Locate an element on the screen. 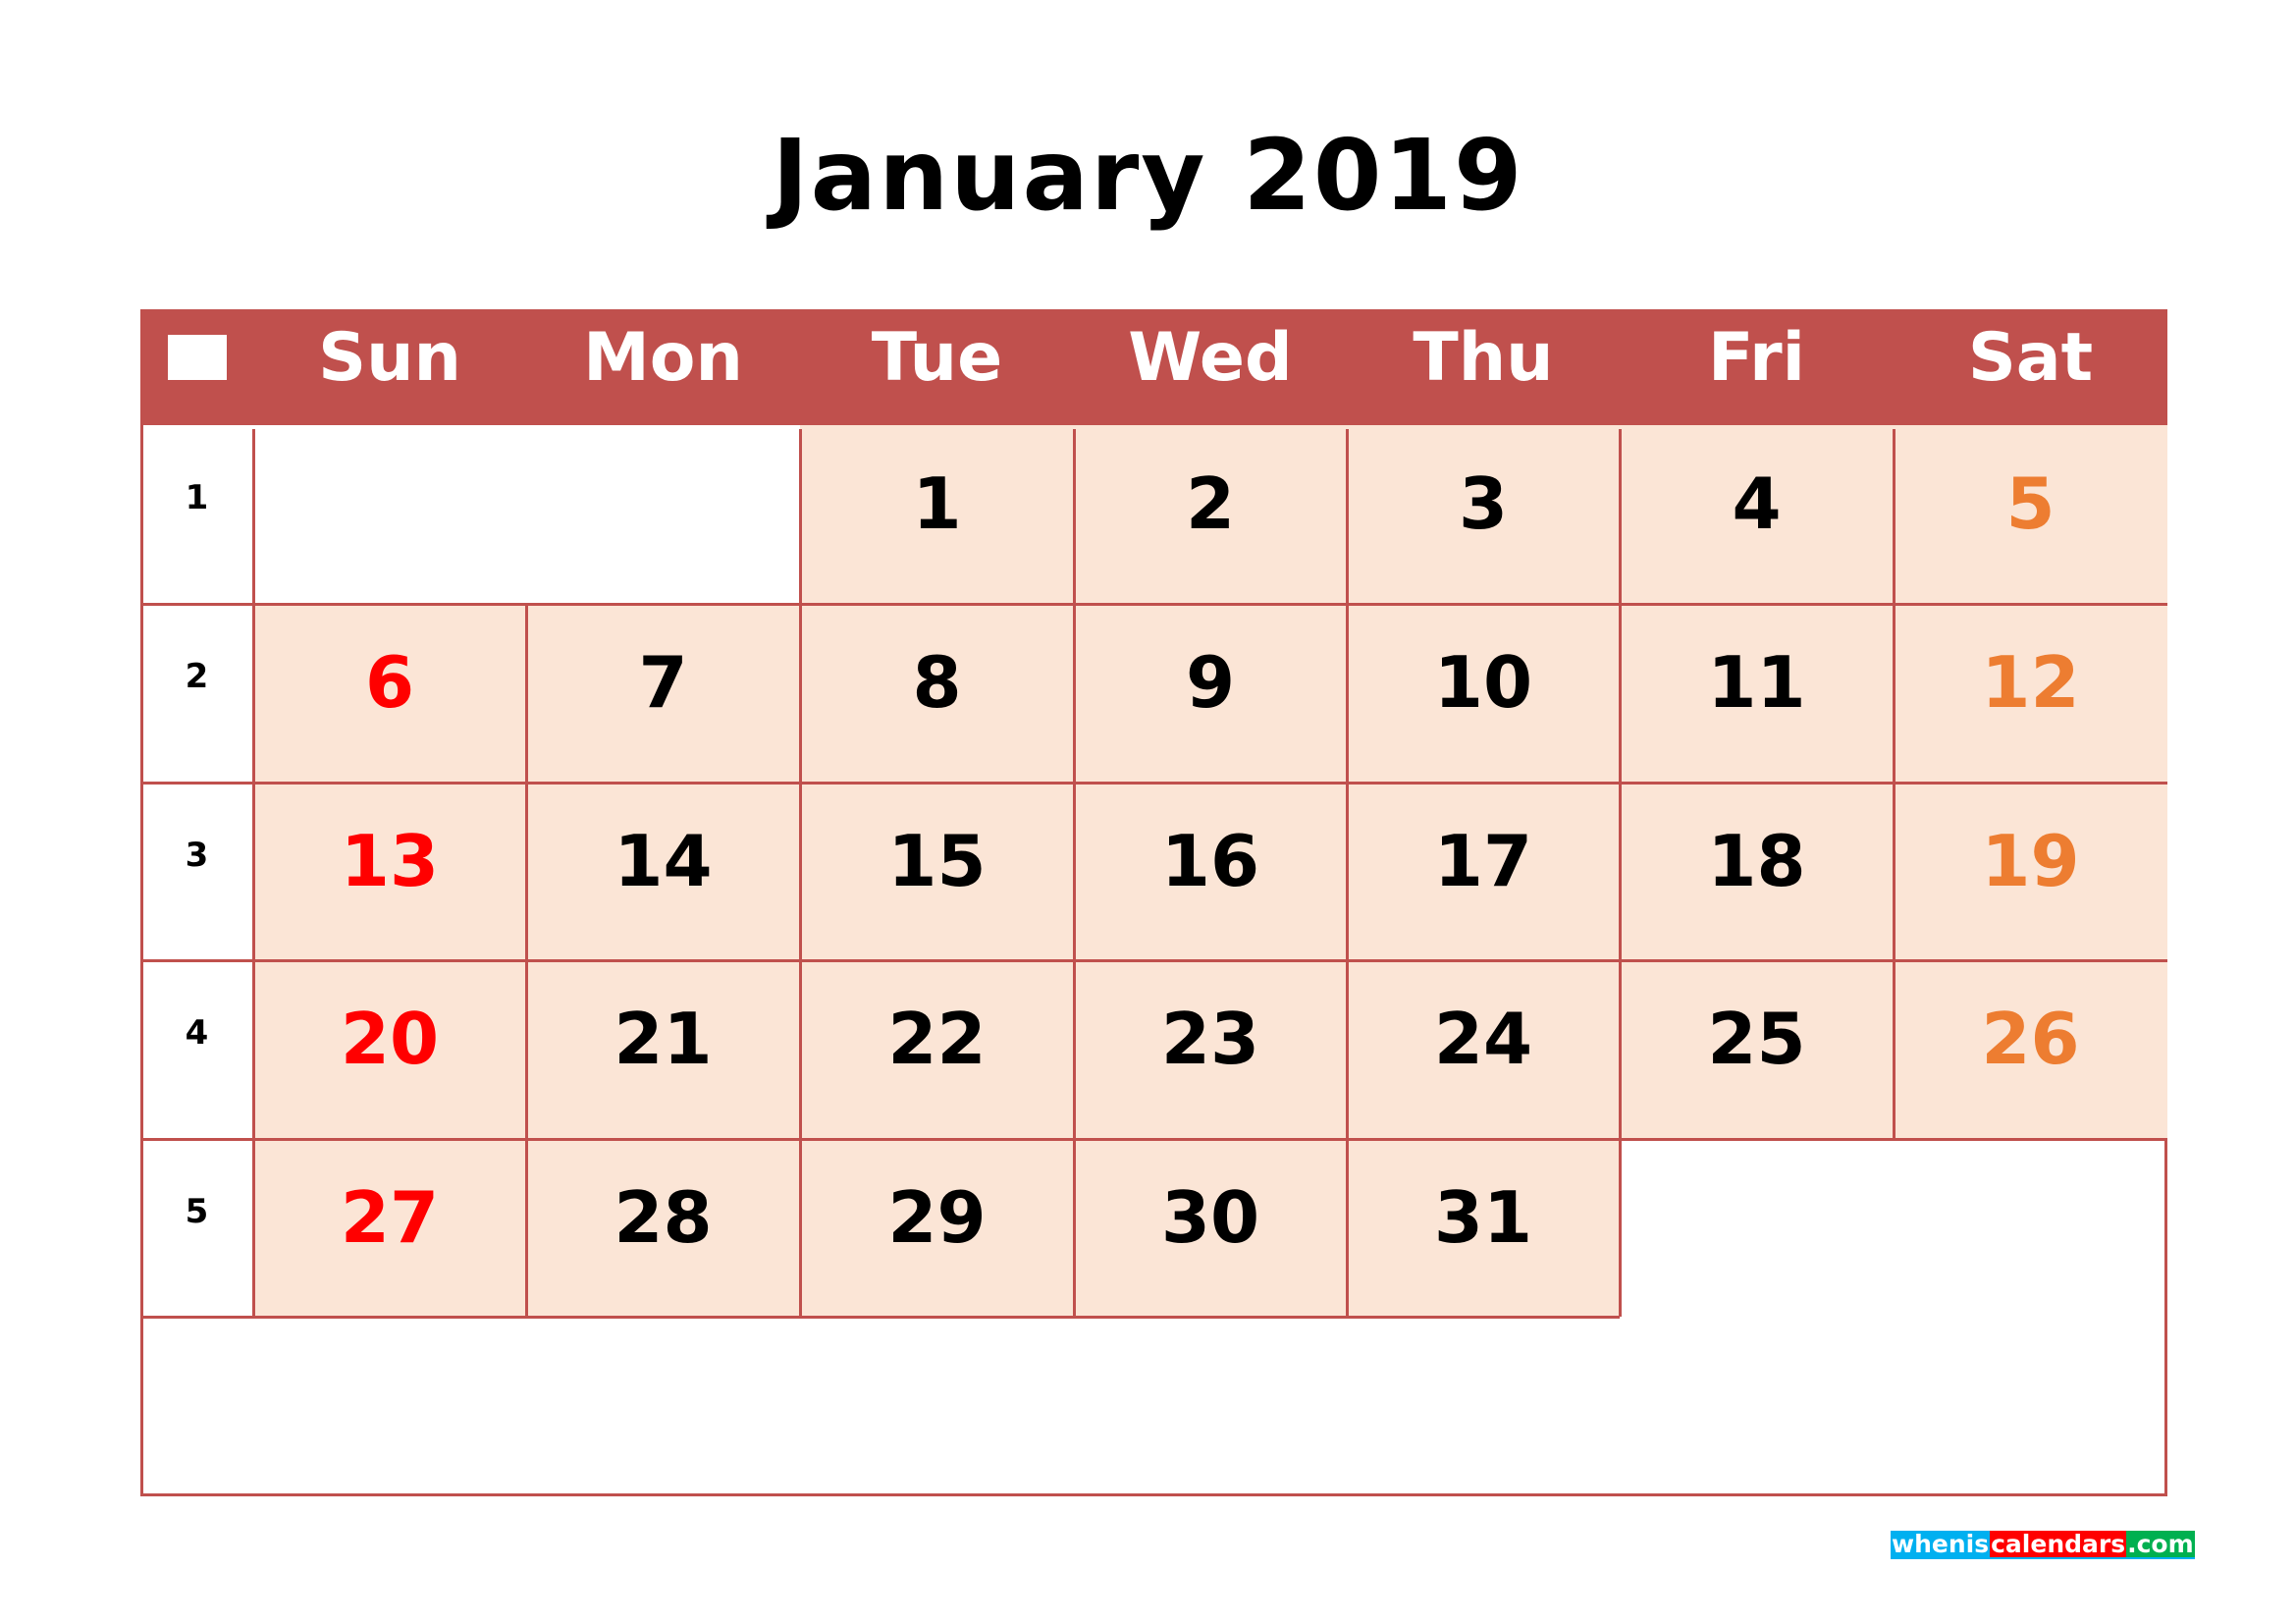 Image resolution: width=2296 pixels, height=1624 pixels. day-header-mon: Mon is located at coordinates (663, 358).